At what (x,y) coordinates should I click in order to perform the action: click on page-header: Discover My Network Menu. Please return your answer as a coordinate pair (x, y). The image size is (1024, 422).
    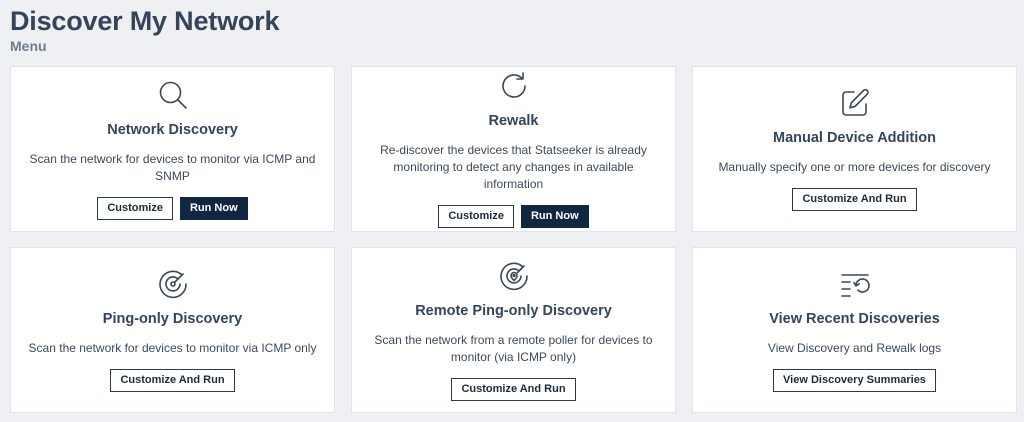
    Looking at the image, I should click on (145, 29).